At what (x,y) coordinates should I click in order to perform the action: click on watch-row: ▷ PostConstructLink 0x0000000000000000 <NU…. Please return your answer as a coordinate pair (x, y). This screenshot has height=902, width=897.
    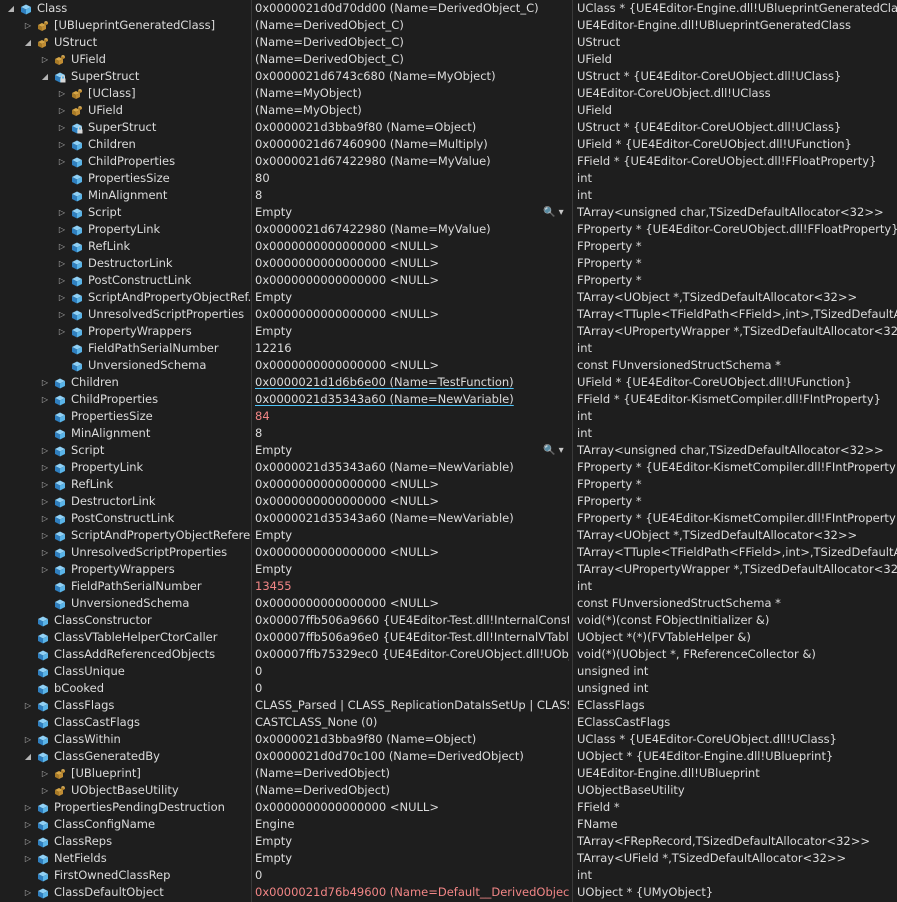
    Looking at the image, I should click on (448, 280).